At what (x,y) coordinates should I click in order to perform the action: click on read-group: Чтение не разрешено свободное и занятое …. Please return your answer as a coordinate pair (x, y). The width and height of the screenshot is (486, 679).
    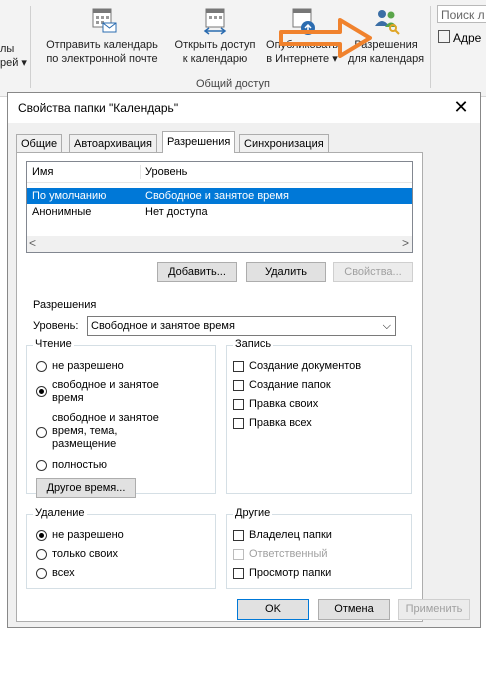
    Looking at the image, I should click on (121, 418).